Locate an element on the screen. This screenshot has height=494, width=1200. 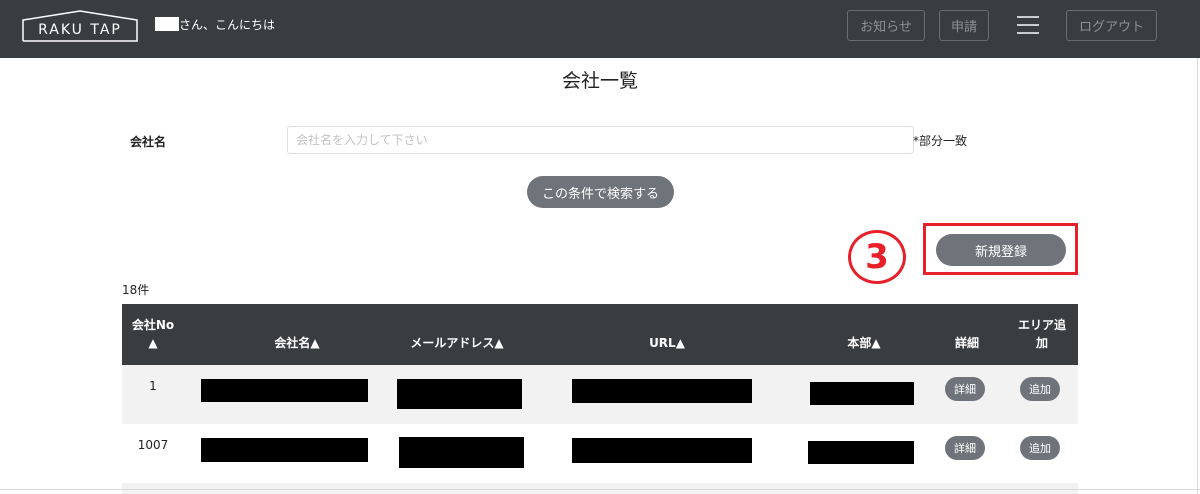
new-register-button: 新規登録 is located at coordinates (1001, 250).